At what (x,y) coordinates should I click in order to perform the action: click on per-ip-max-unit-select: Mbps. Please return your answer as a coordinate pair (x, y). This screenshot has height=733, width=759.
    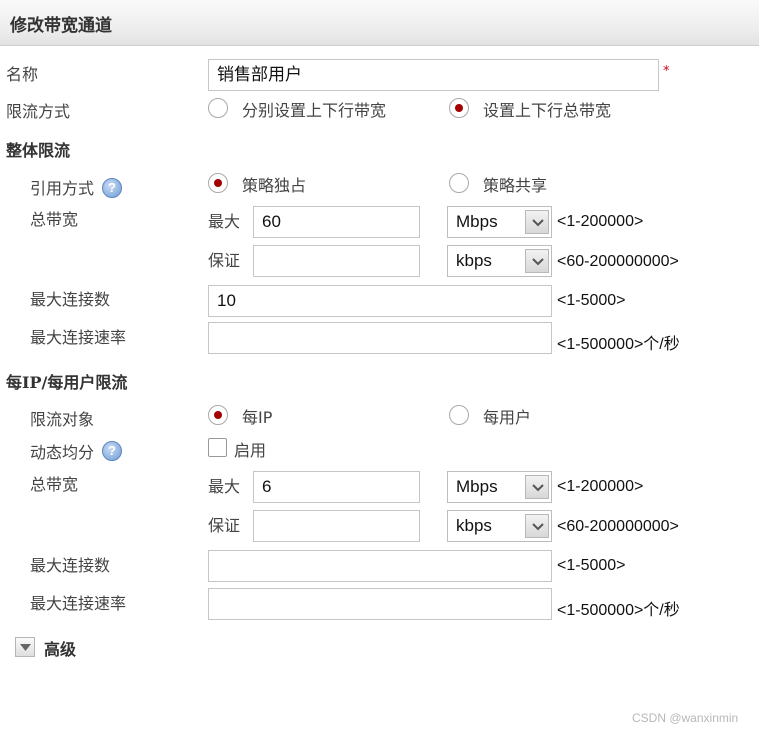
    Looking at the image, I should click on (499, 487).